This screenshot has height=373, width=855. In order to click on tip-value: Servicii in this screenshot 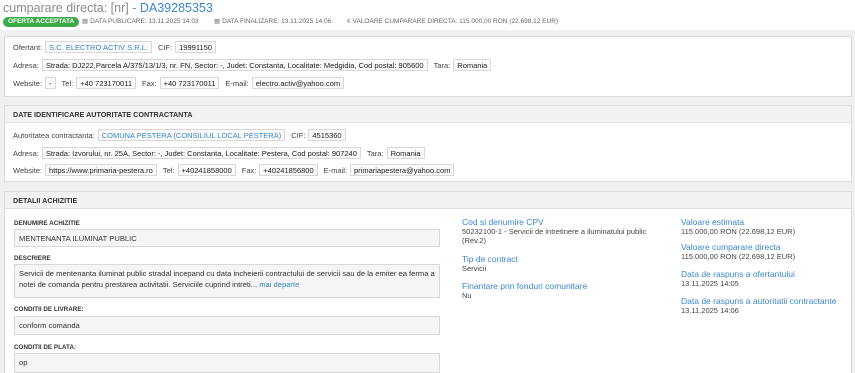, I will do `click(474, 268)`.